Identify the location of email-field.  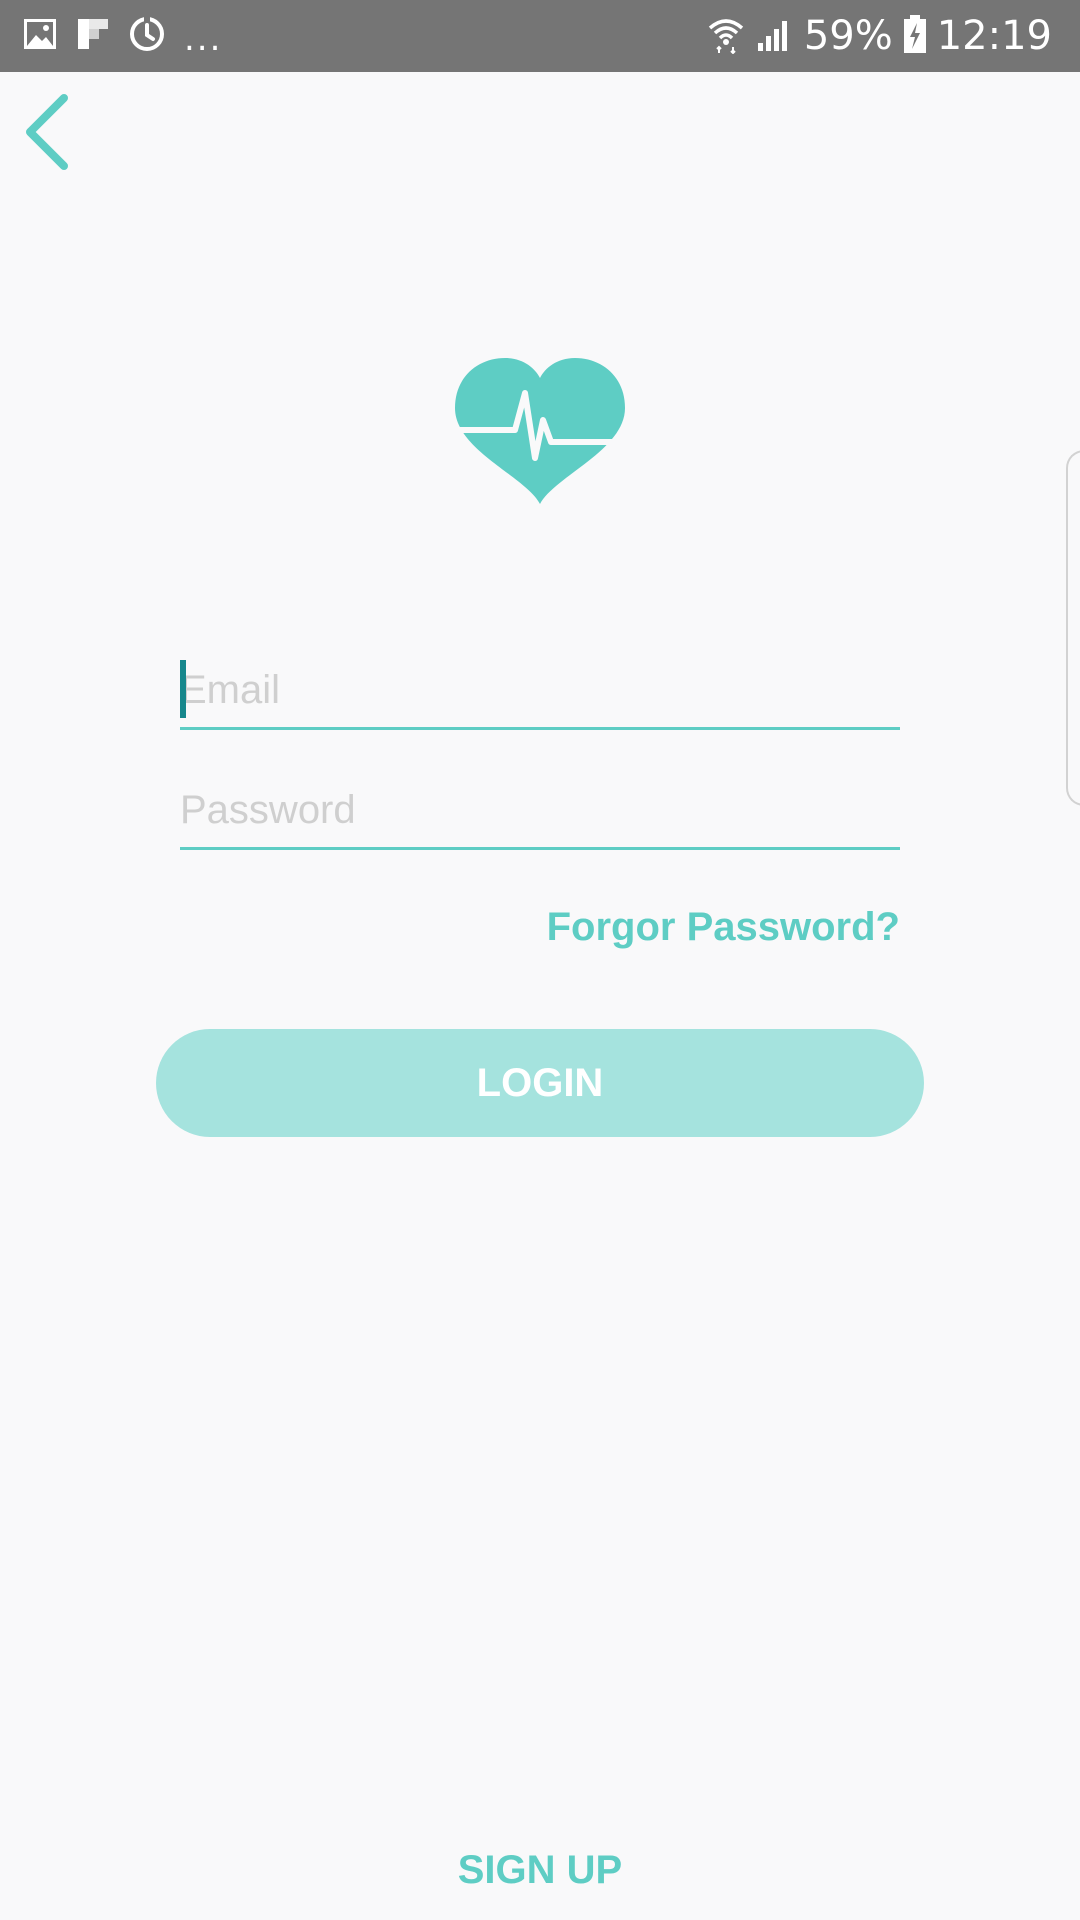
(540, 692).